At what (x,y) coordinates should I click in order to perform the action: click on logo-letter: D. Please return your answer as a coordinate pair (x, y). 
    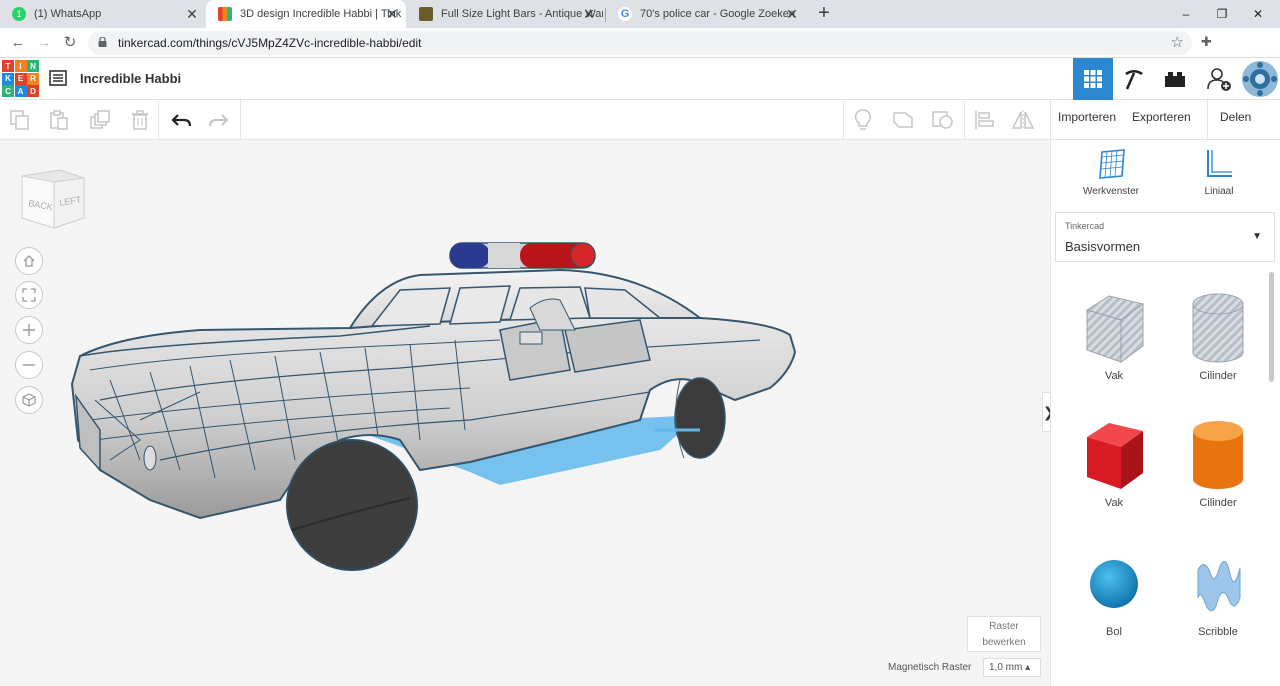
    Looking at the image, I should click on (33, 91).